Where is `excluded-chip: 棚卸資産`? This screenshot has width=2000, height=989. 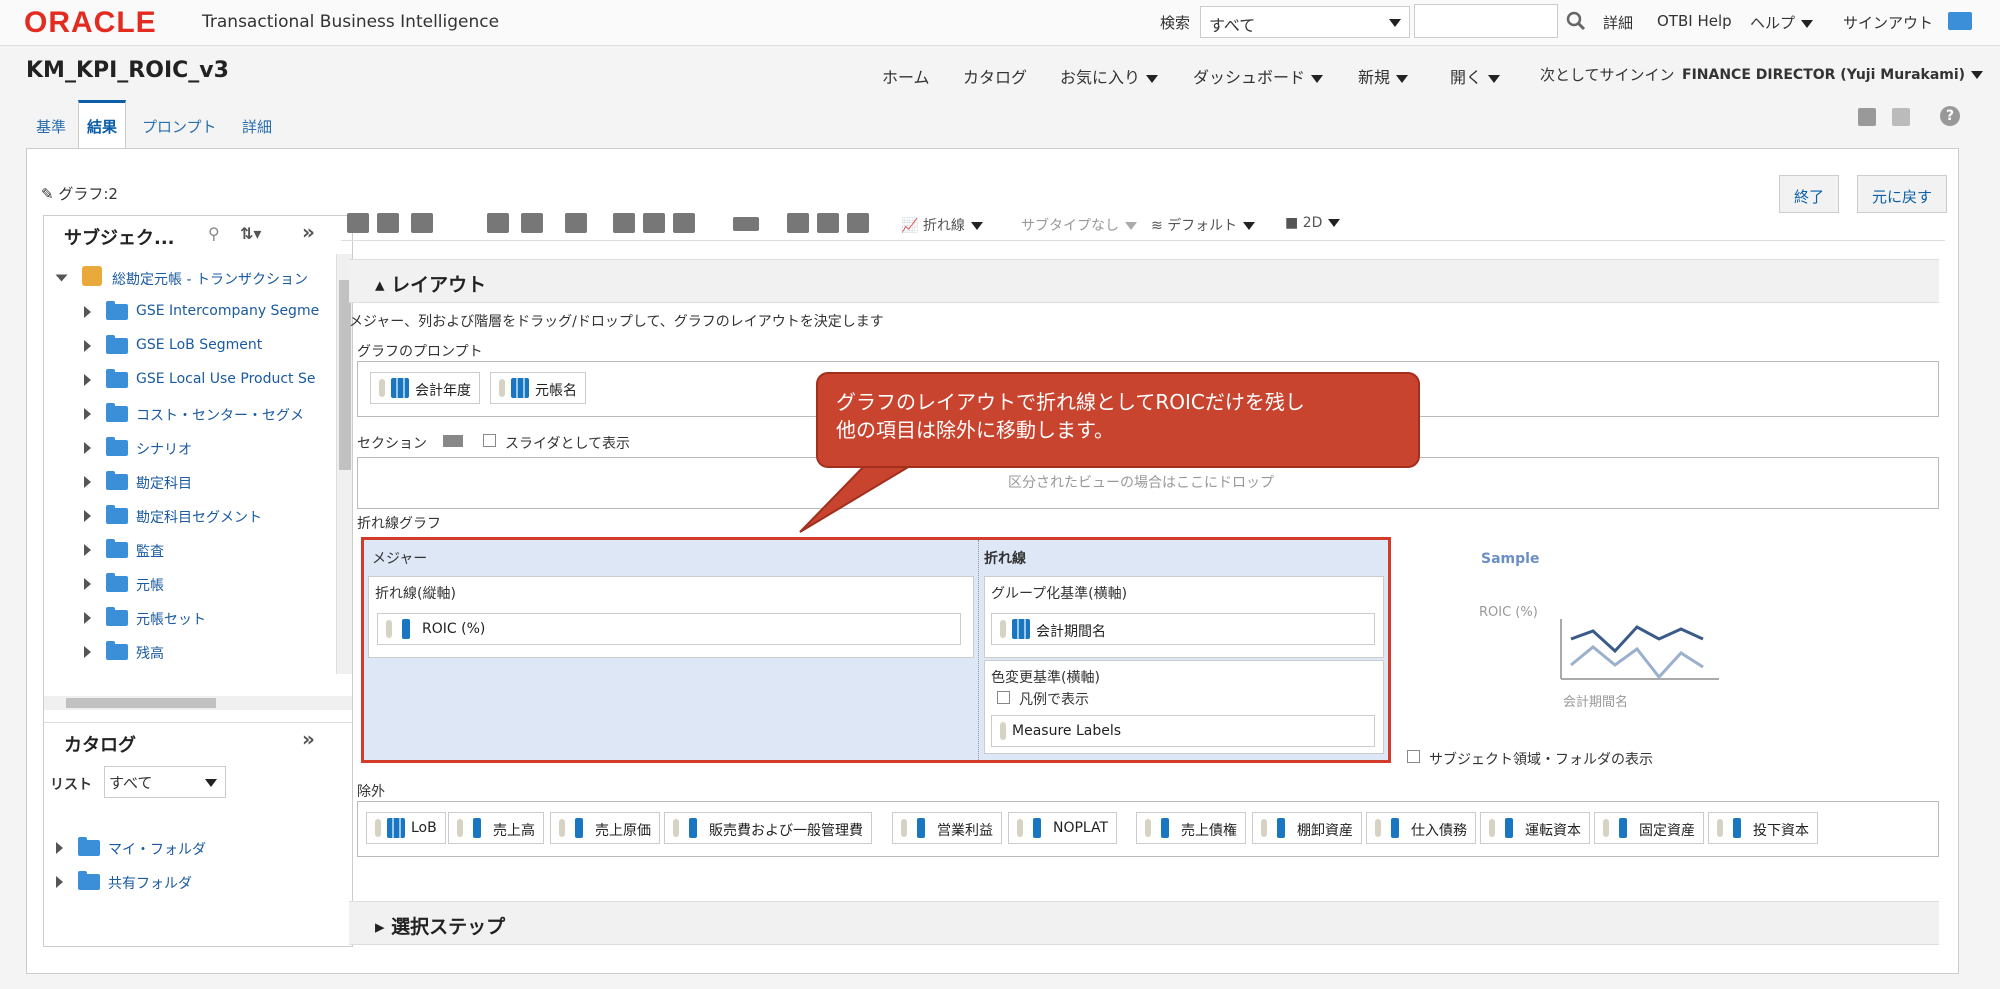 excluded-chip: 棚卸資産 is located at coordinates (1307, 828).